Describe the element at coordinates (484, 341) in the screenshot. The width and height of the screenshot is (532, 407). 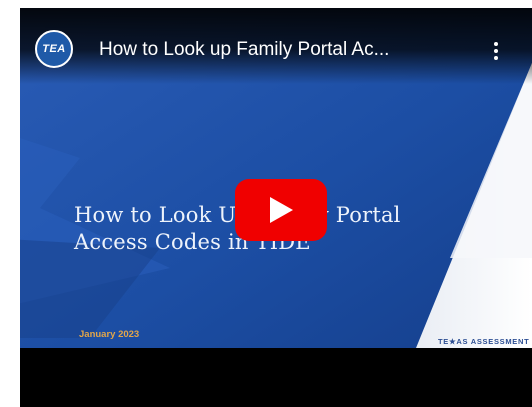
I see `slide-brand-logo: TE★AS ASSESSMENT` at that location.